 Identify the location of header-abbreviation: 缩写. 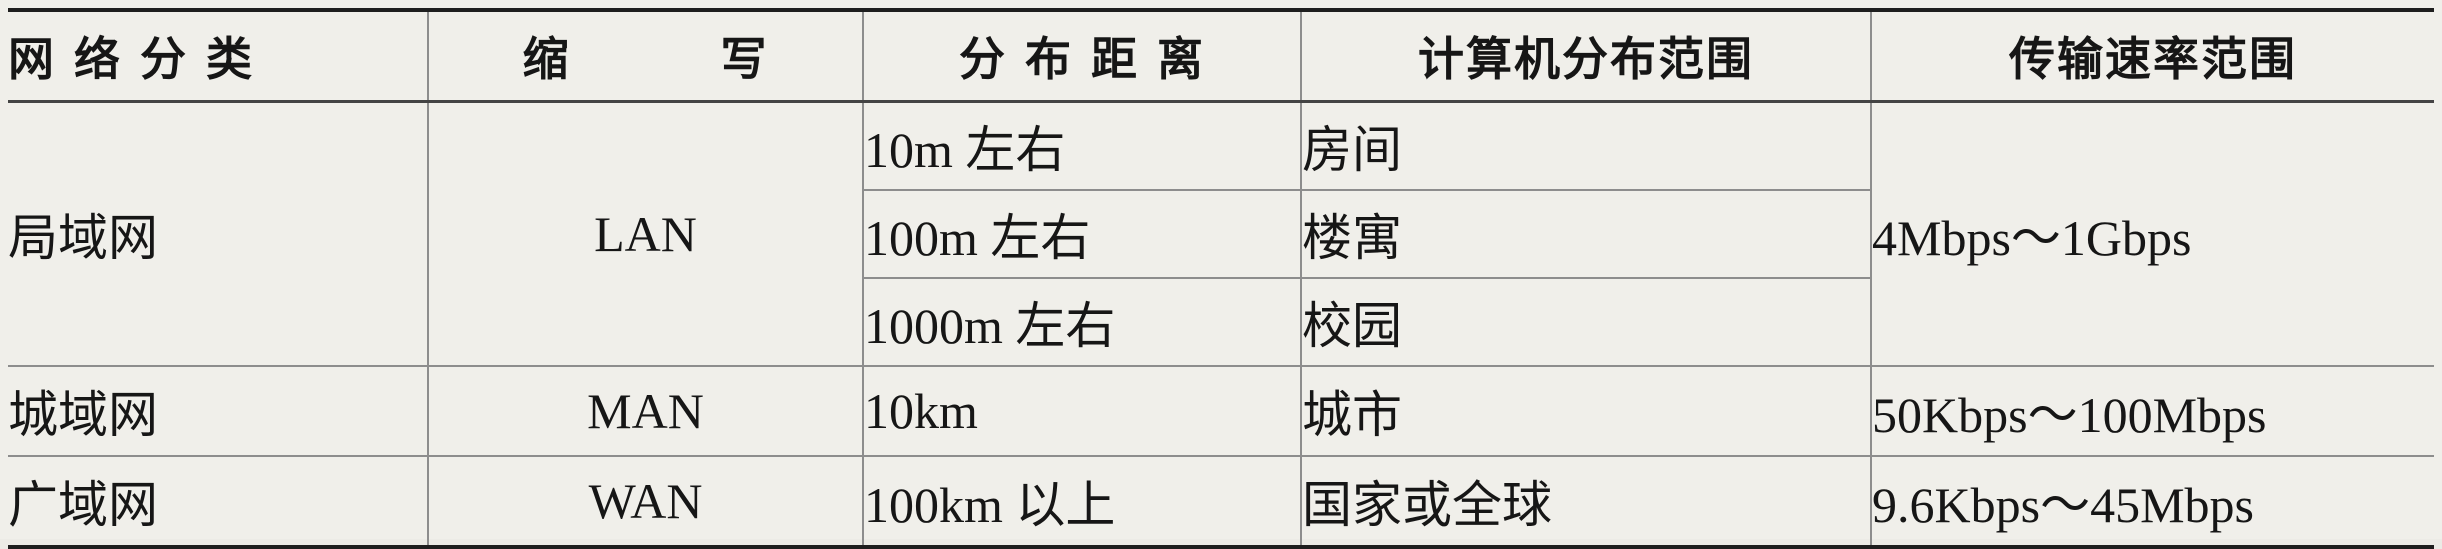
(645, 55).